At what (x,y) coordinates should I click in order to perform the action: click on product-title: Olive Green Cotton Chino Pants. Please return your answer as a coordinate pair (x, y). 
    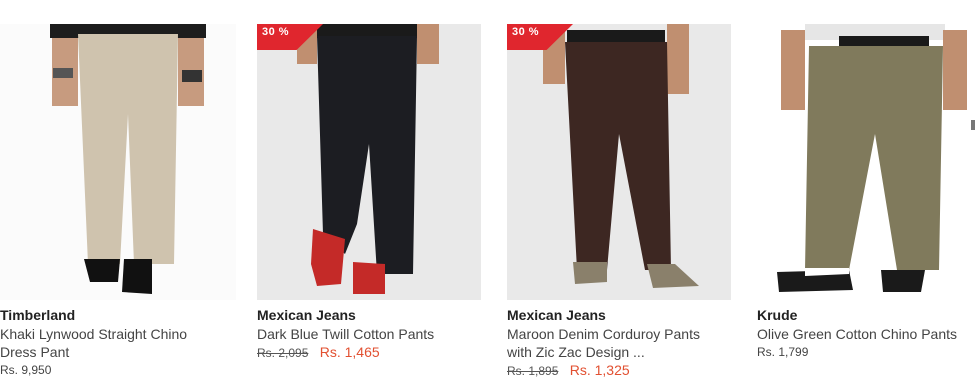
    Looking at the image, I should click on (866, 334).